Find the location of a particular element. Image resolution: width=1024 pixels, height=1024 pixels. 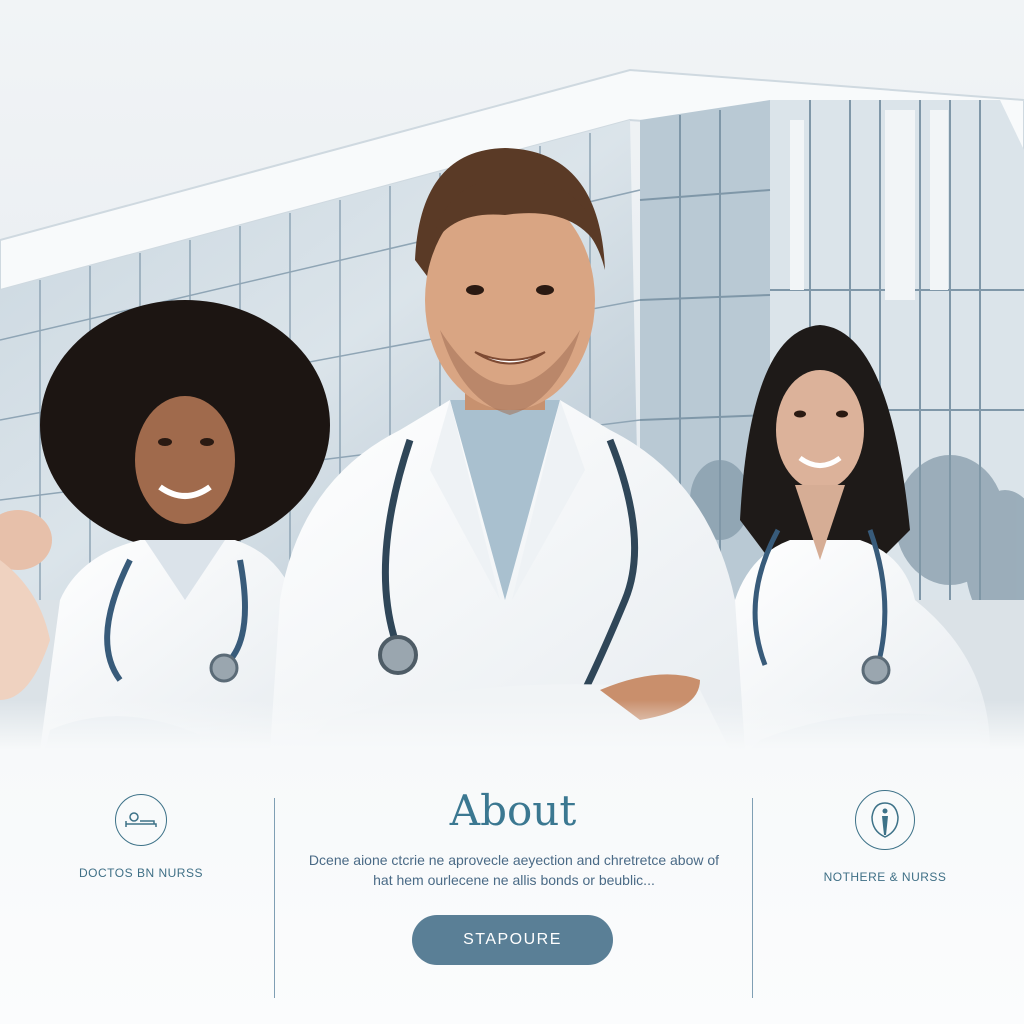

feature-label: Nothere & nurss is located at coordinates (885, 877).